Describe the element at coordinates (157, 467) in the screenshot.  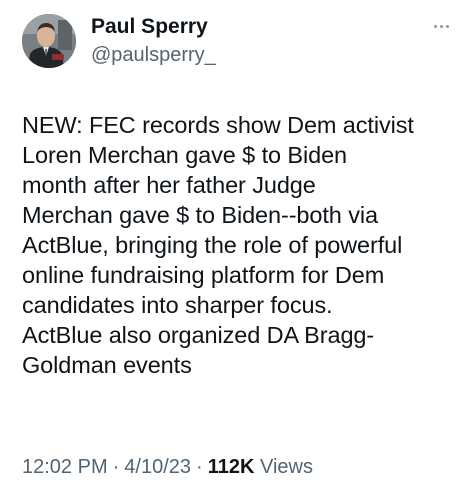
I see `tweet-date: 4/10/23` at that location.